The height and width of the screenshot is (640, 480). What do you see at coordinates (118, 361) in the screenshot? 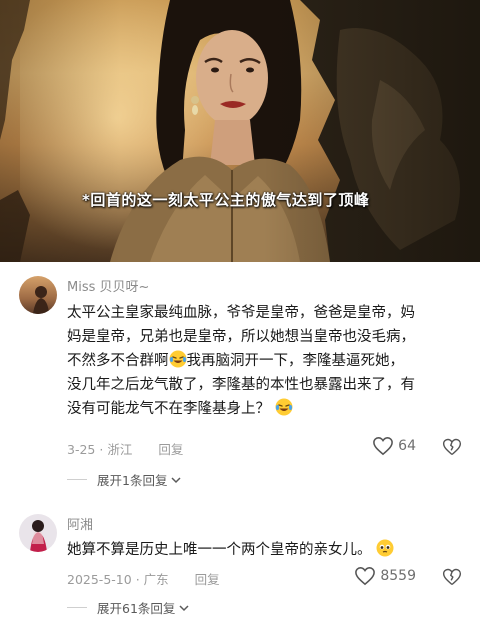
I see `comment-line-part: 不然多不合群啊` at bounding box center [118, 361].